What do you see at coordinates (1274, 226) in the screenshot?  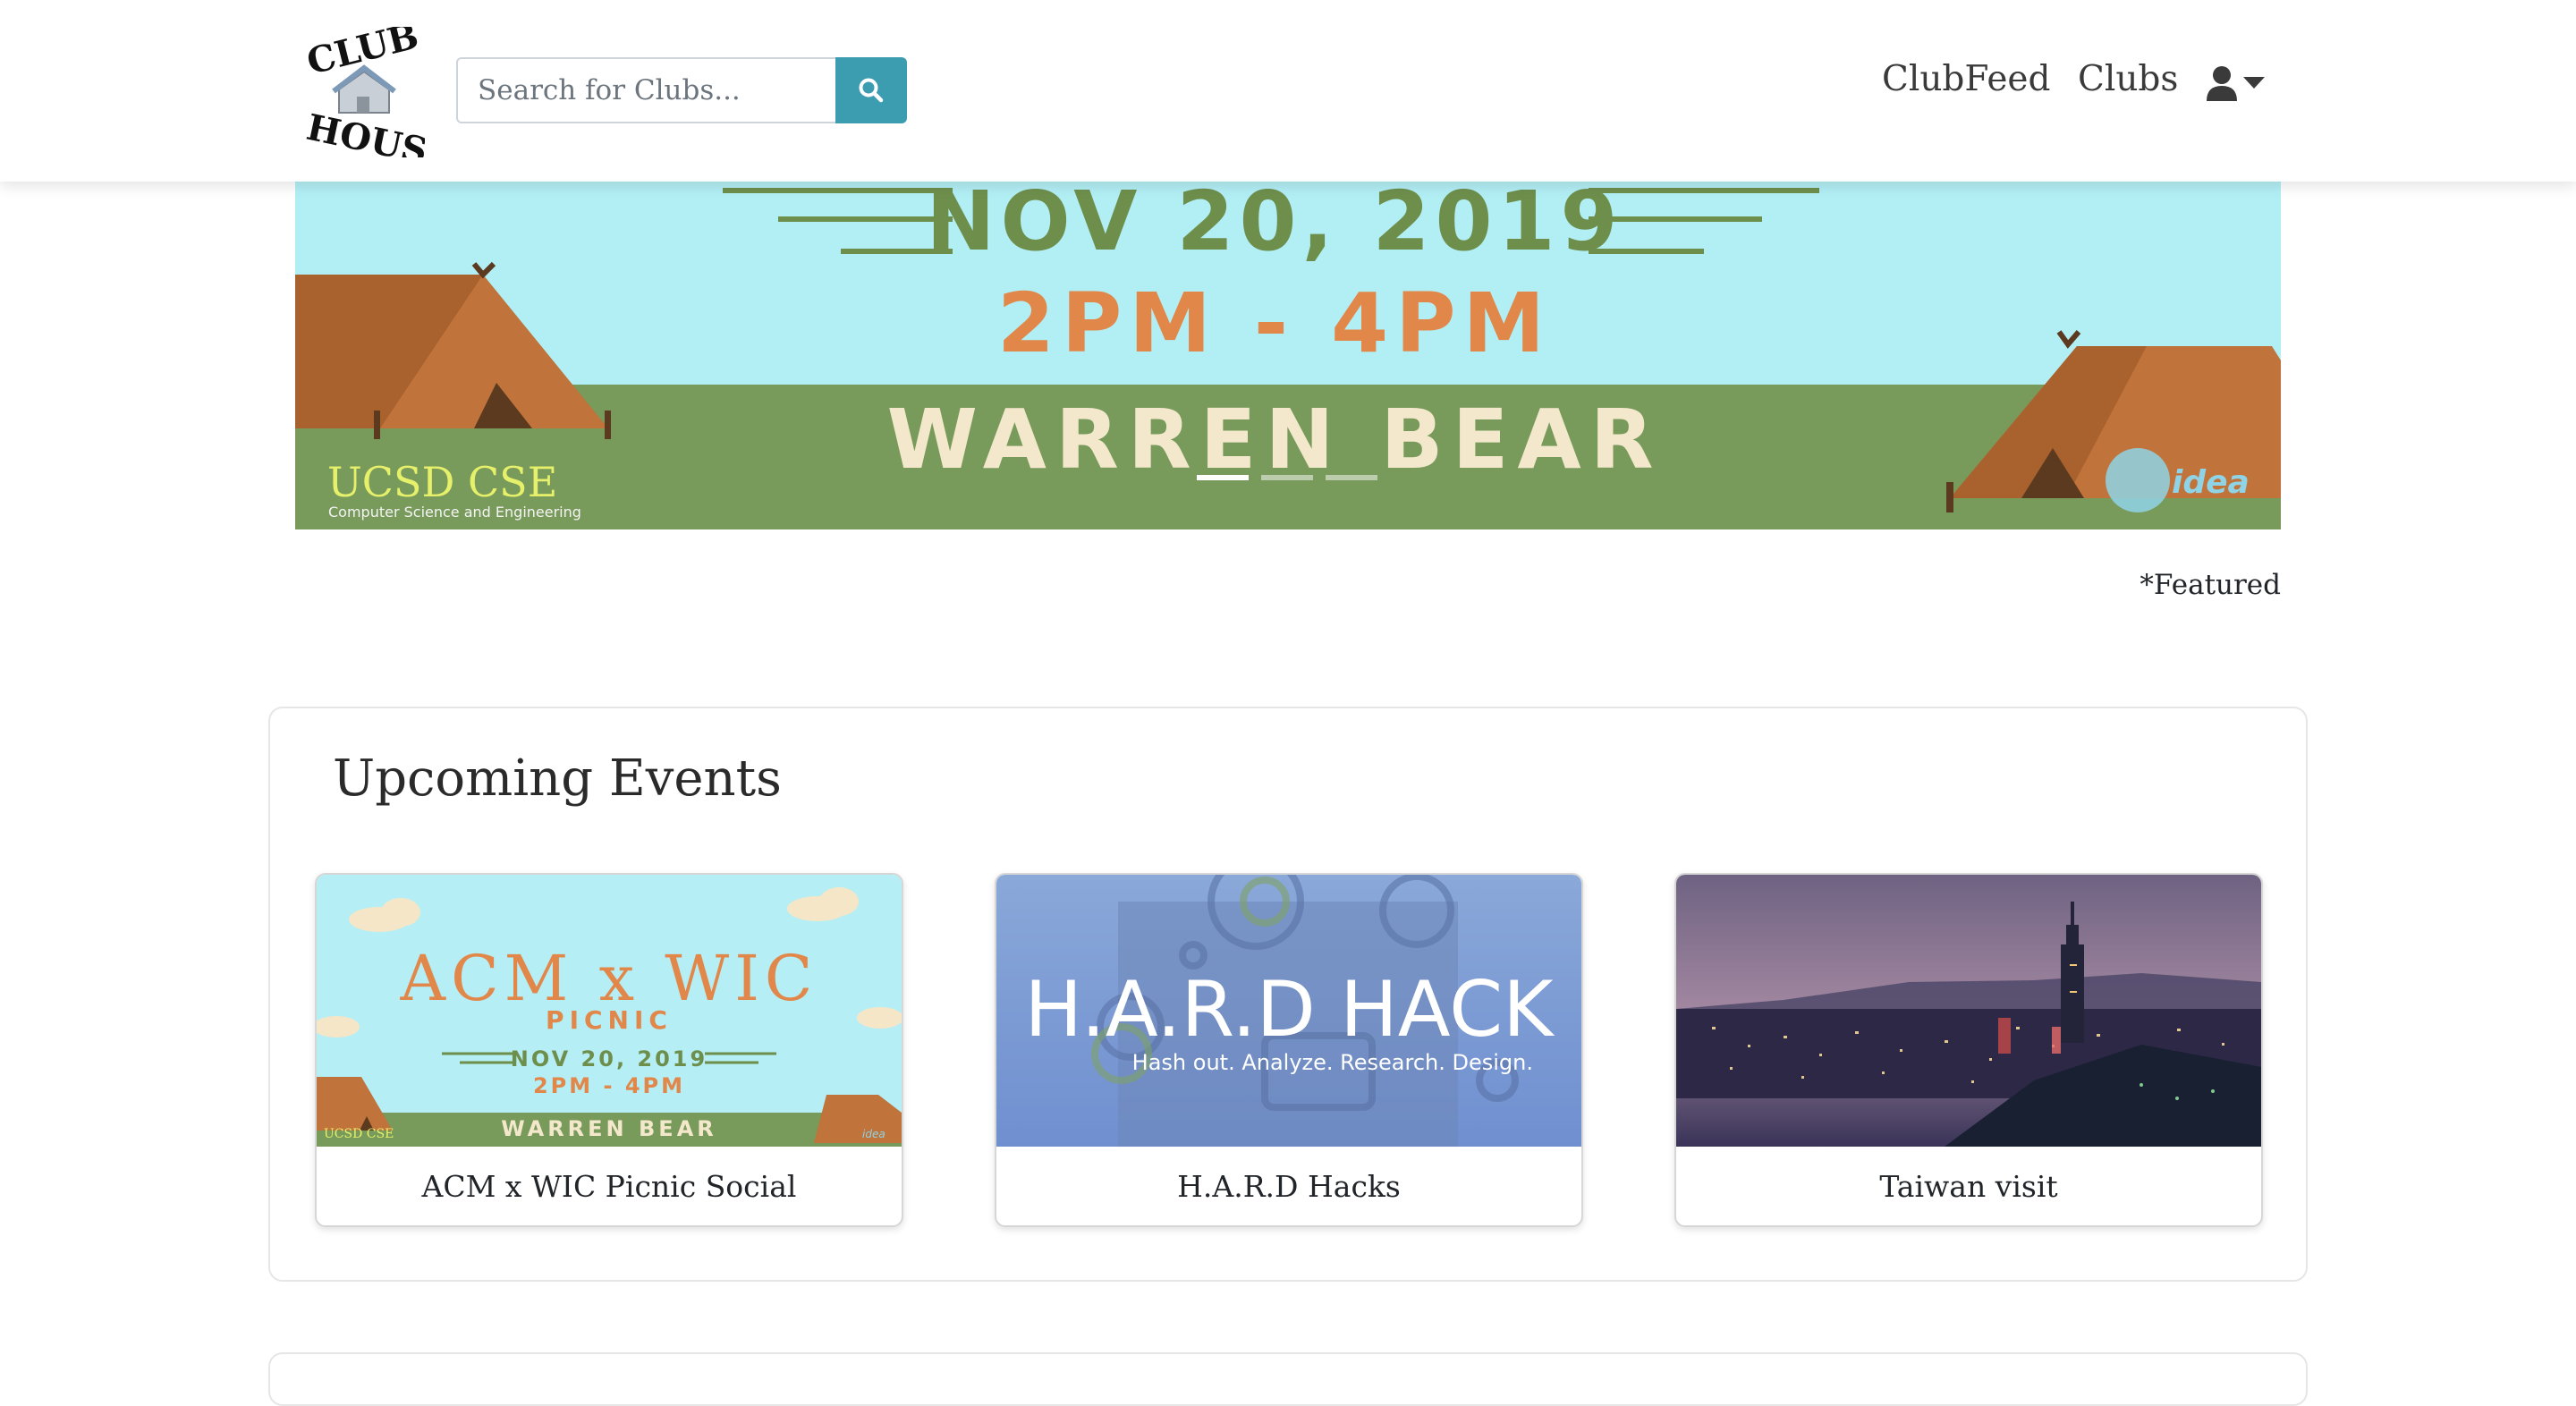 I see `banner-date: NOV 20, 2019` at bounding box center [1274, 226].